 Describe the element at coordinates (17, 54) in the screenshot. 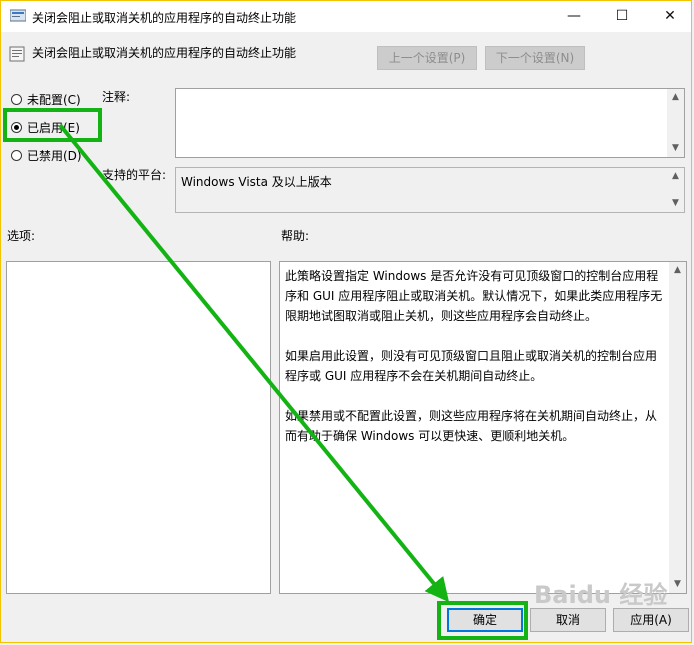

I see `policy-setting-icon` at that location.